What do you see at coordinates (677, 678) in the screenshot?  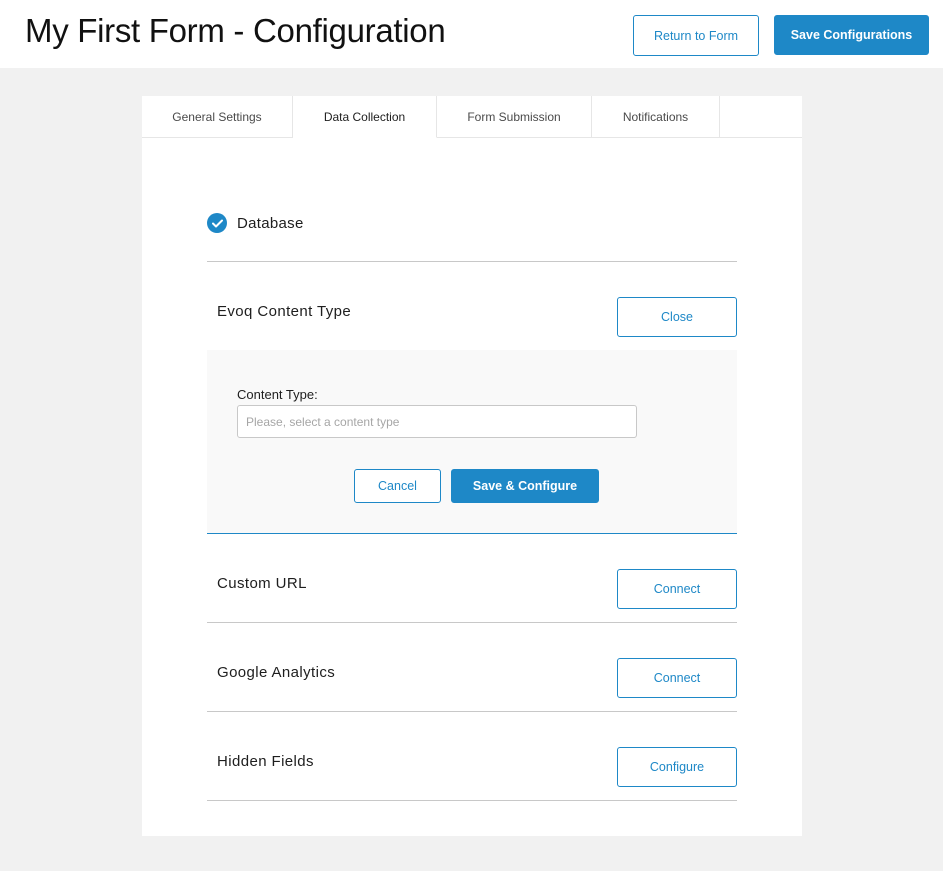 I see `google-analytics-connect-button: Connect` at bounding box center [677, 678].